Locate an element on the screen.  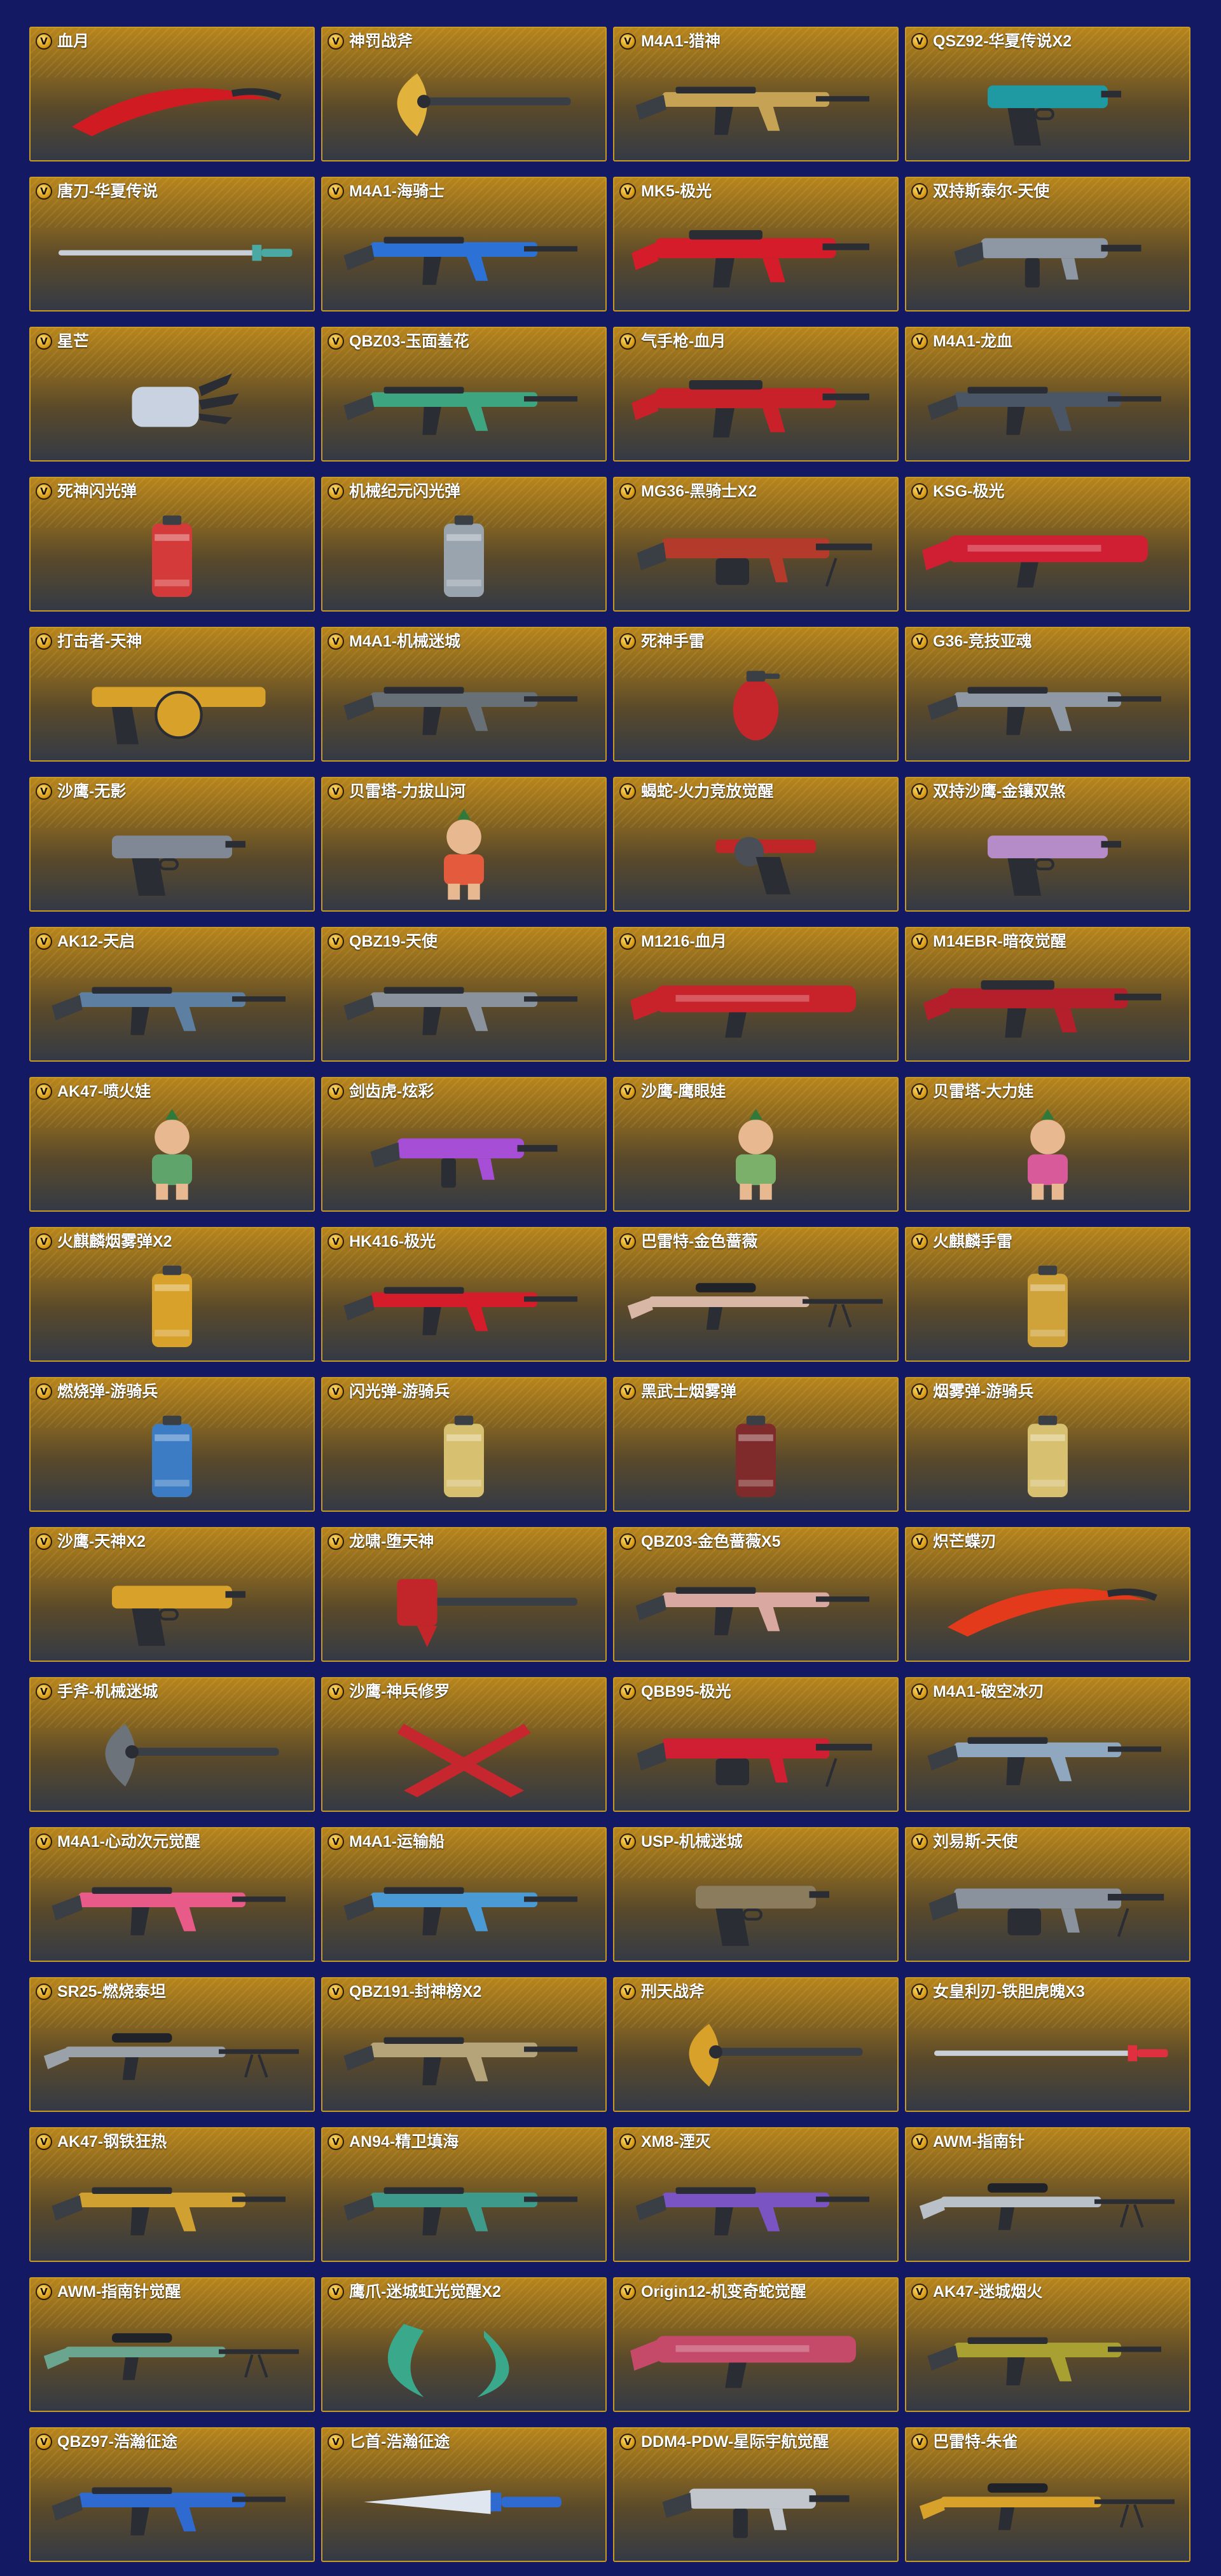
weapon-card: V 燃烧弹-游骑兵 is located at coordinates (172, 1445).